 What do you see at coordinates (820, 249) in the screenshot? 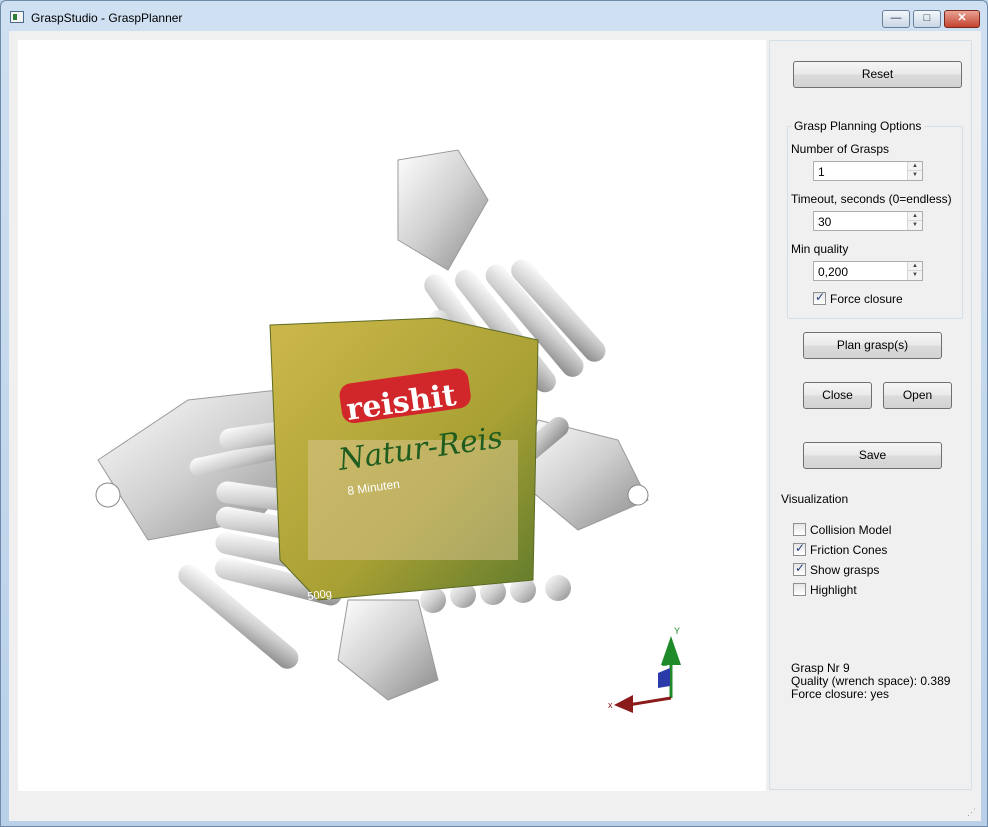
I see `min-quality-label: Min quality` at bounding box center [820, 249].